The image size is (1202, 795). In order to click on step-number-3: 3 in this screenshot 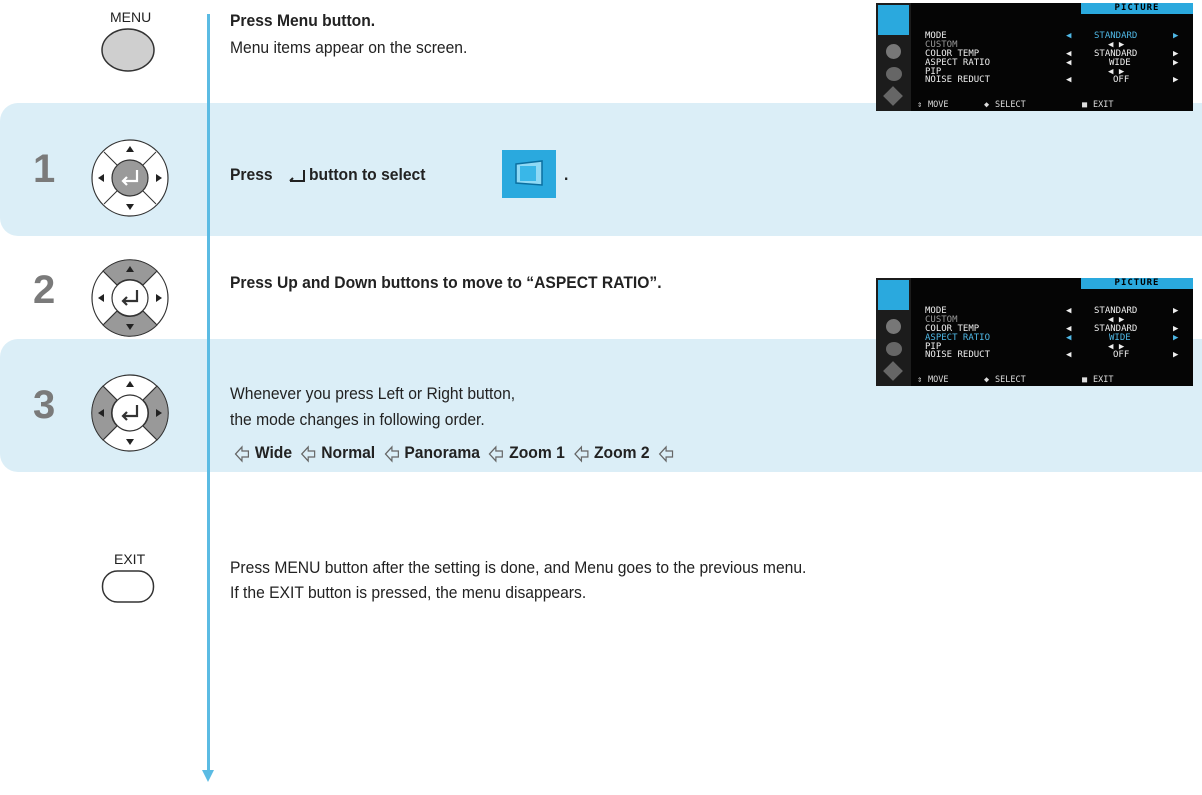, I will do `click(44, 405)`.